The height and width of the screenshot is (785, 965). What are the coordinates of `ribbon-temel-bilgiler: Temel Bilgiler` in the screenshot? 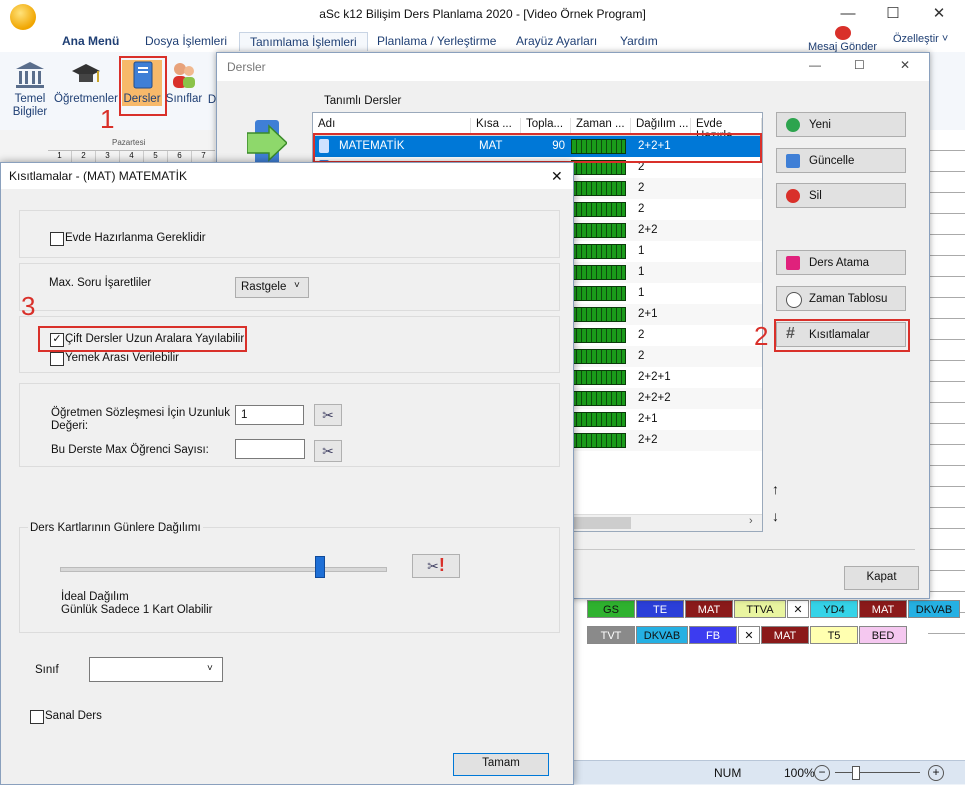 It's located at (30, 89).